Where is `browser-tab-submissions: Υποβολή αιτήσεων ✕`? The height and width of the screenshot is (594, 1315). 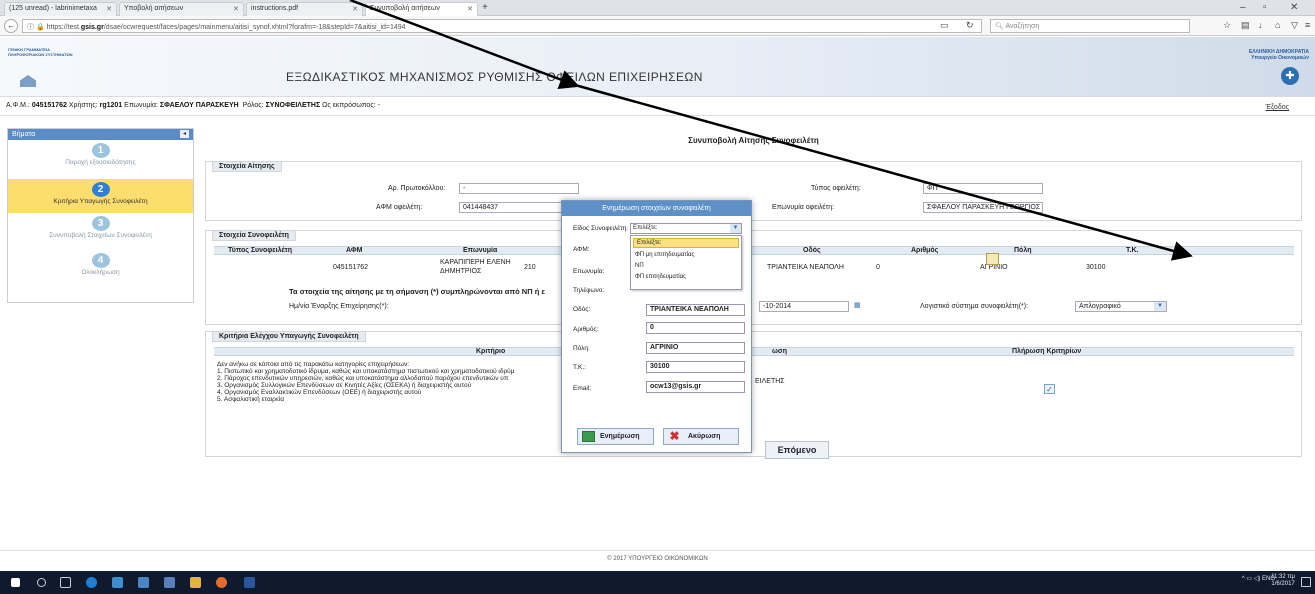 browser-tab-submissions: Υποβολή αιτήσεων ✕ is located at coordinates (181, 9).